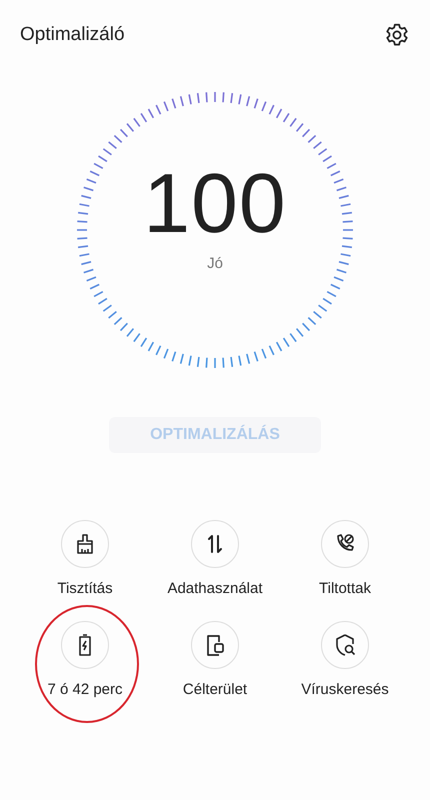 Image resolution: width=430 pixels, height=800 pixels. I want to click on tool-label: Tisztítás, so click(85, 588).